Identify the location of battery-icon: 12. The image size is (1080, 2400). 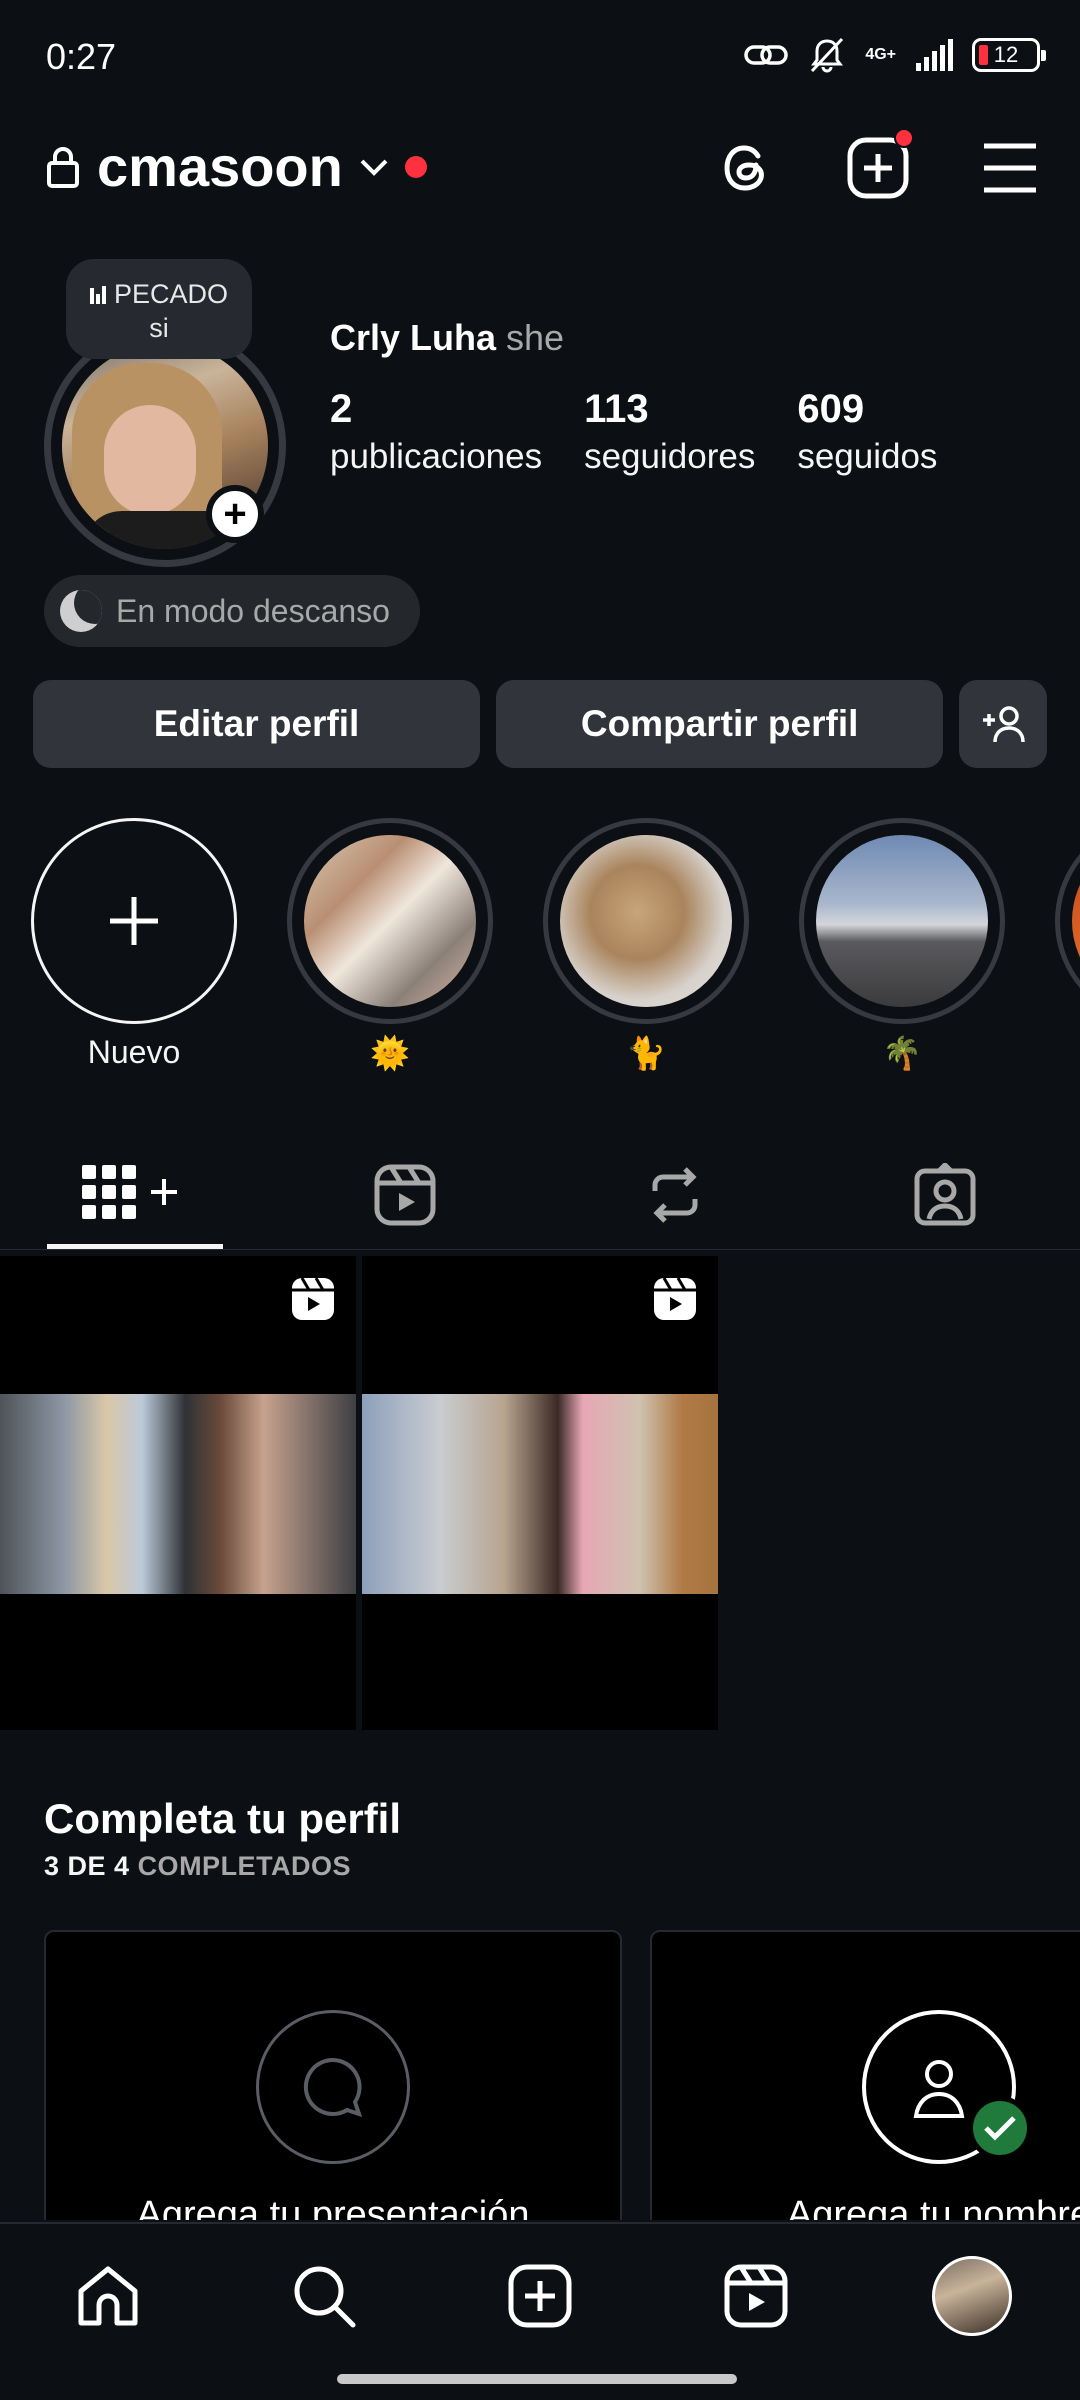
(1009, 55).